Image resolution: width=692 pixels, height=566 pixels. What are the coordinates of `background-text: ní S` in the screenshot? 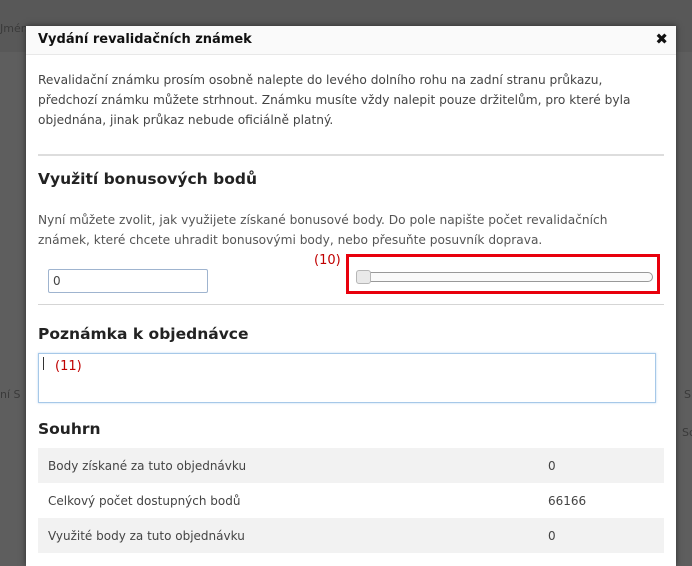 It's located at (10, 394).